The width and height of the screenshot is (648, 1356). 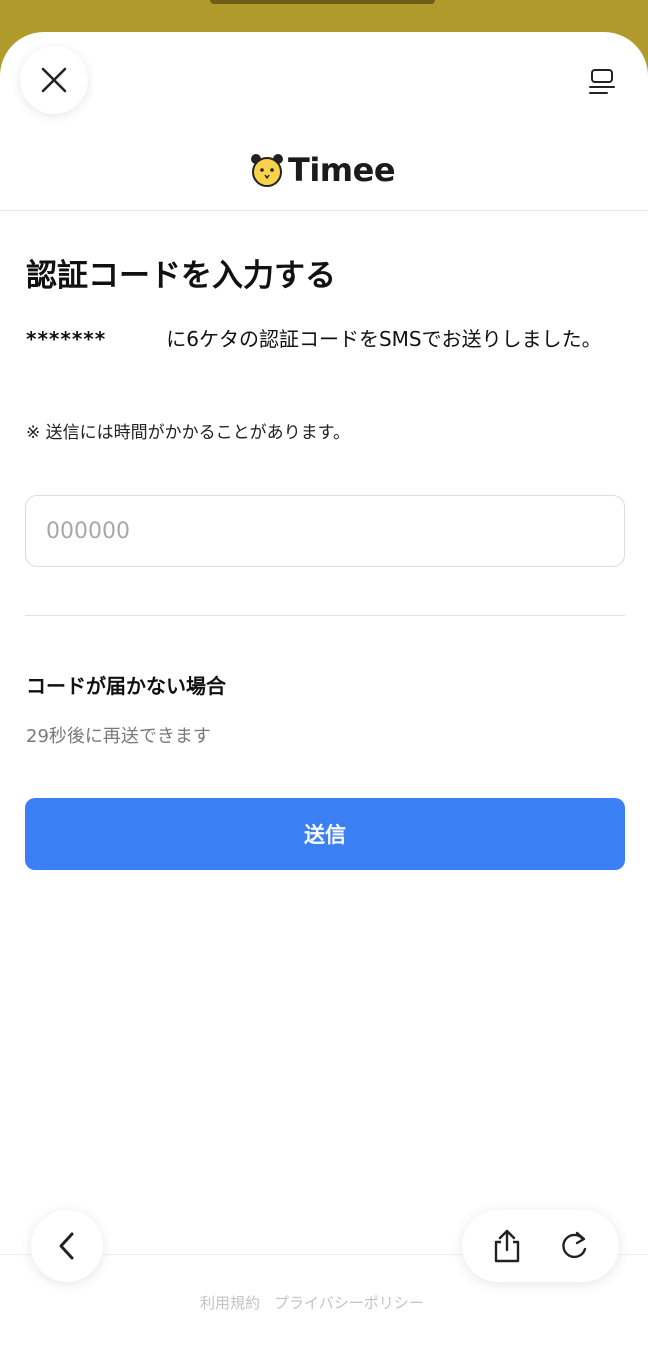 I want to click on verification-code-input, so click(x=325, y=531).